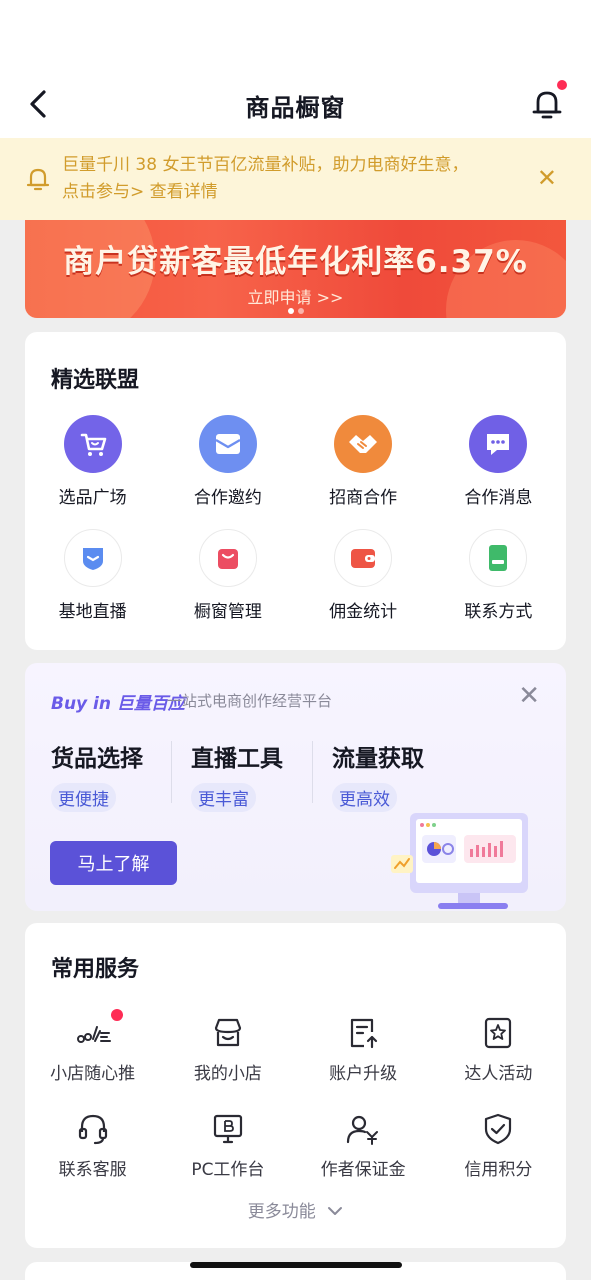 The width and height of the screenshot is (591, 1280). I want to click on upgrade-icon, so click(363, 1033).